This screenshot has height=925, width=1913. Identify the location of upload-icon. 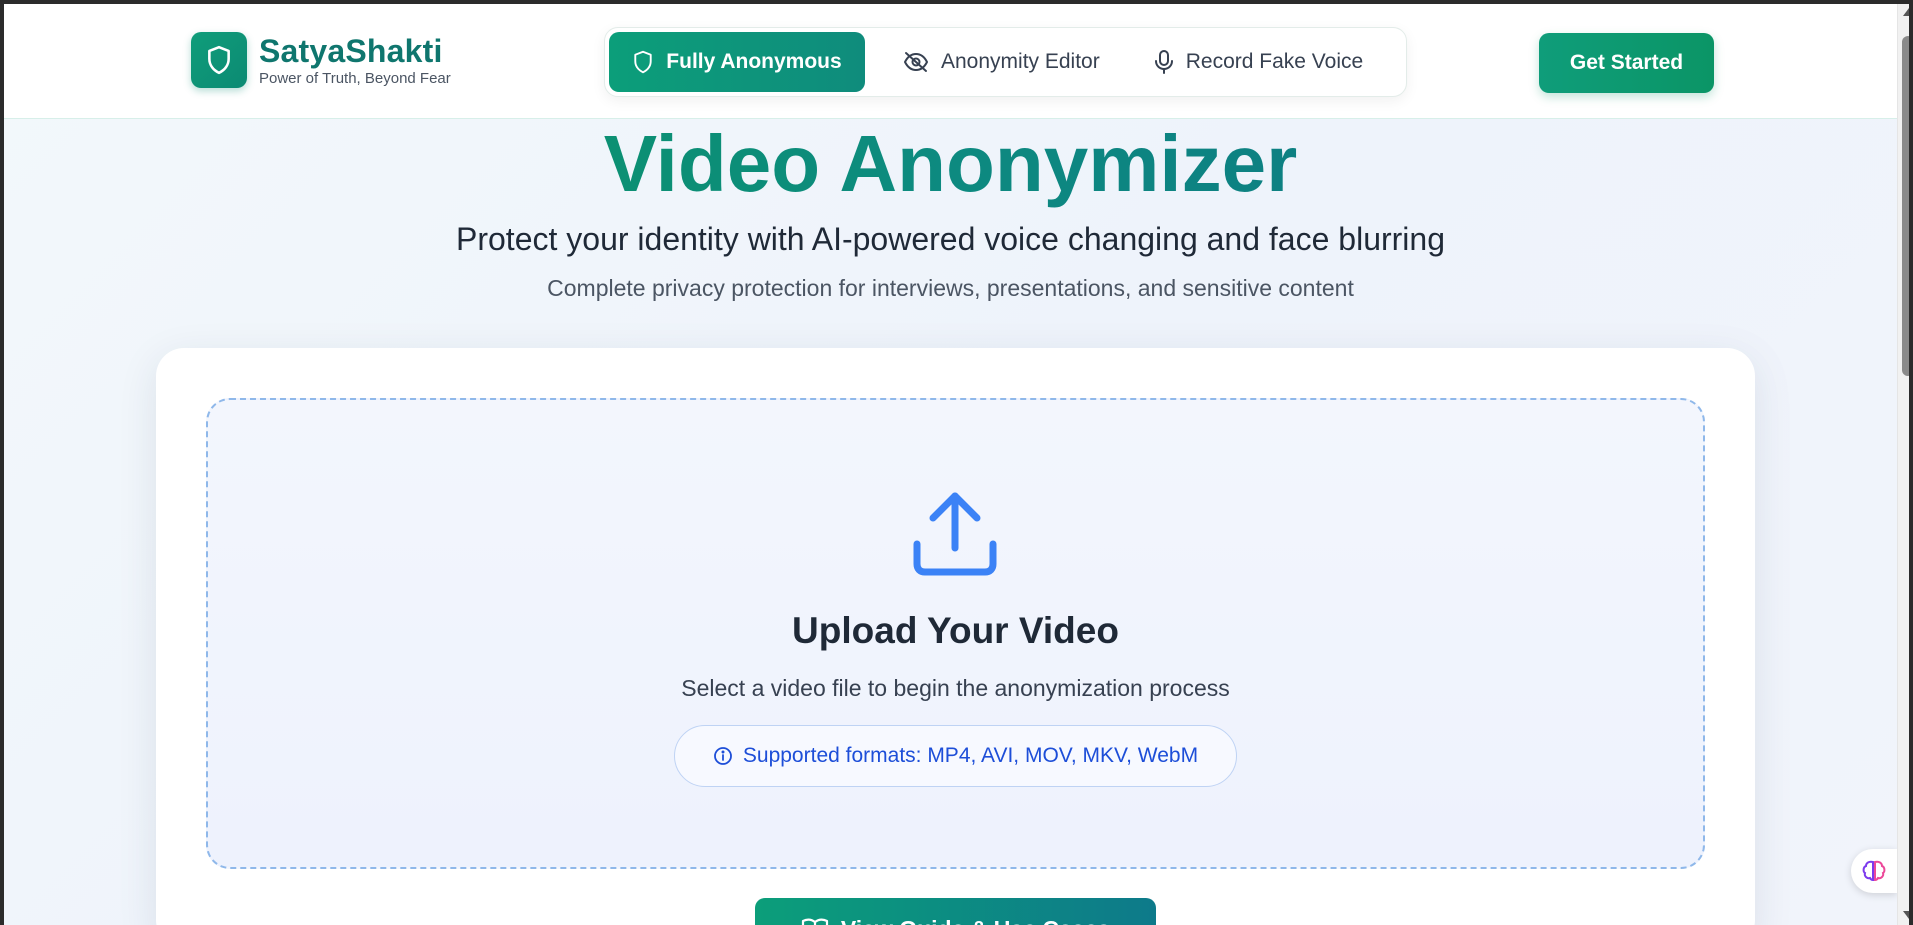
(955, 534).